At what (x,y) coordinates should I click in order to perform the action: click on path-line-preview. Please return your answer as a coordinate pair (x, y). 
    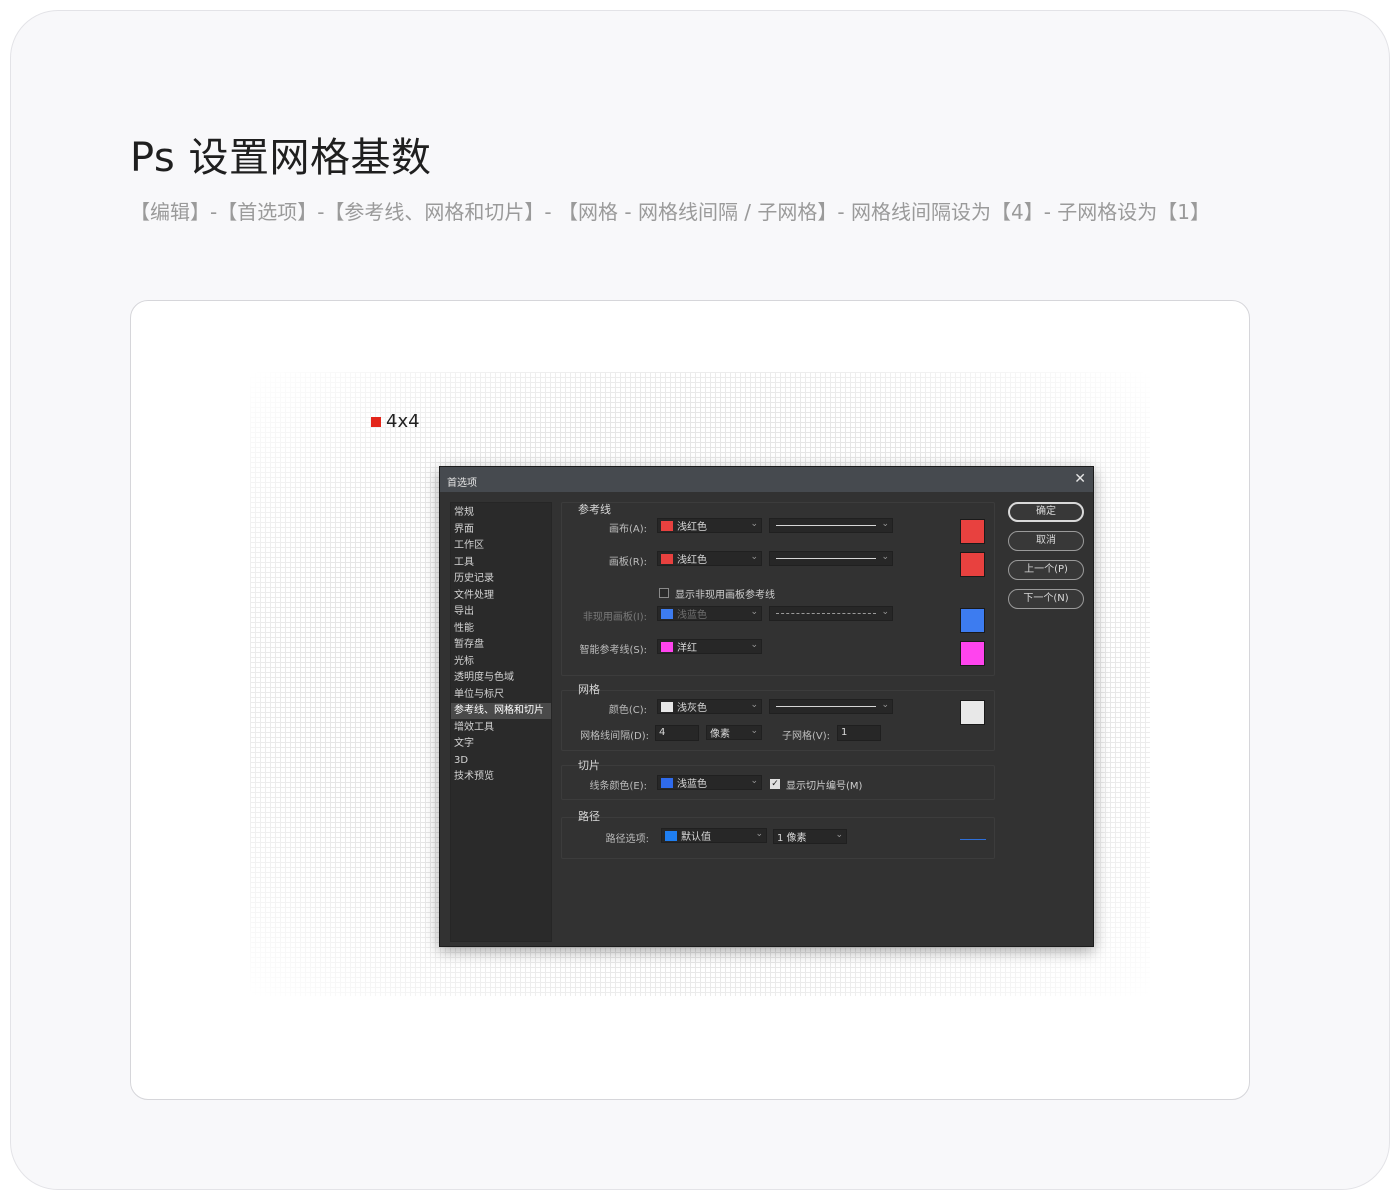
    Looking at the image, I should click on (973, 839).